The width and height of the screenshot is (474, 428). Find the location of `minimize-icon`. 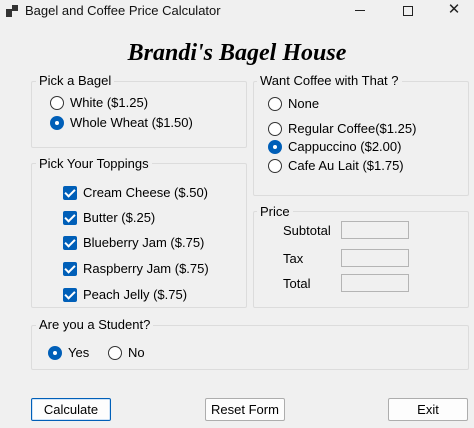

minimize-icon is located at coordinates (360, 11).